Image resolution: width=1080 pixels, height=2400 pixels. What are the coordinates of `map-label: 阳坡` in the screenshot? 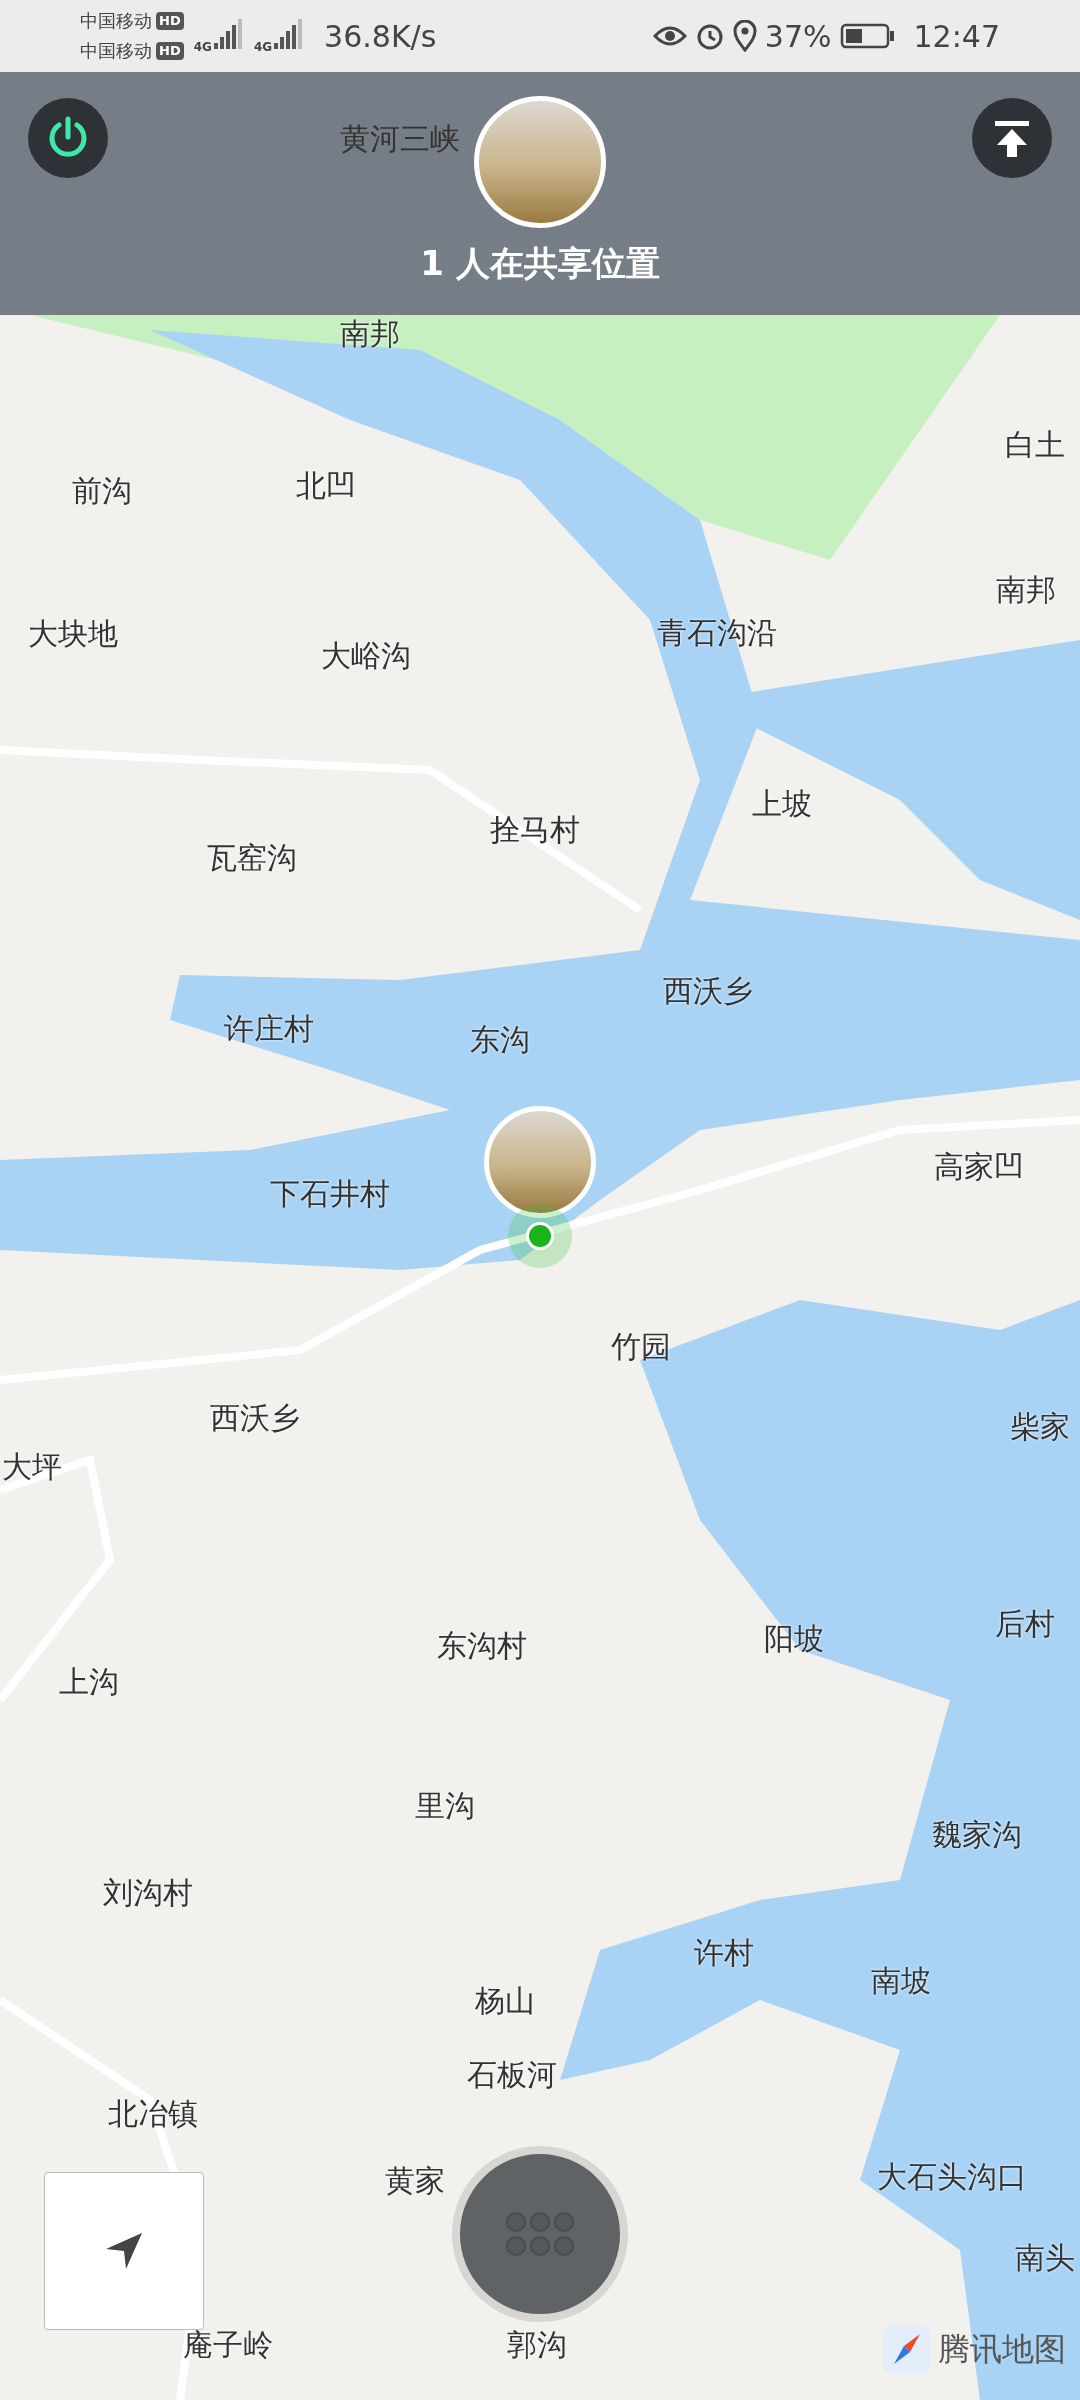 It's located at (794, 1638).